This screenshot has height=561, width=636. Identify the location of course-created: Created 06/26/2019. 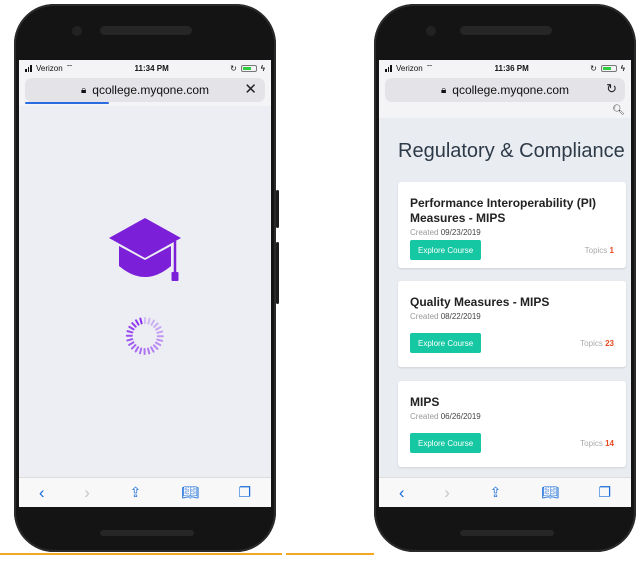
(512, 416).